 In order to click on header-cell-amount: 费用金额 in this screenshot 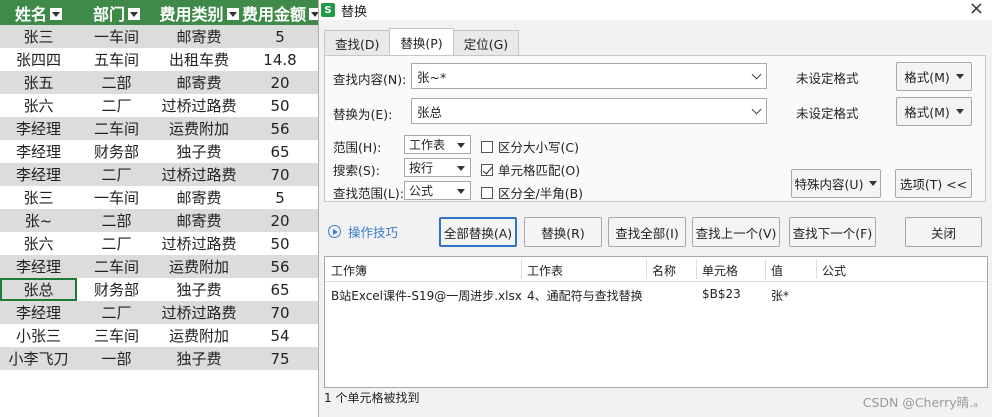, I will do `click(280, 12)`.